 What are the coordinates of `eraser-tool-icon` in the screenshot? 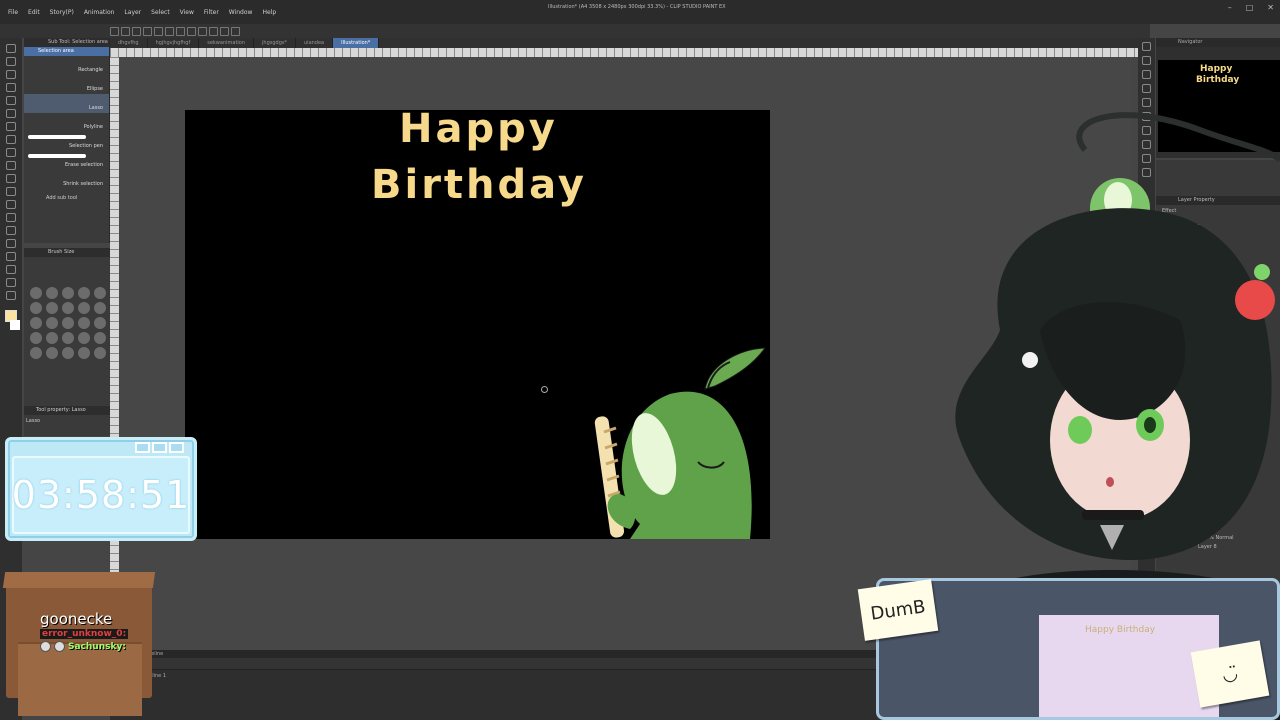 It's located at (11, 178).